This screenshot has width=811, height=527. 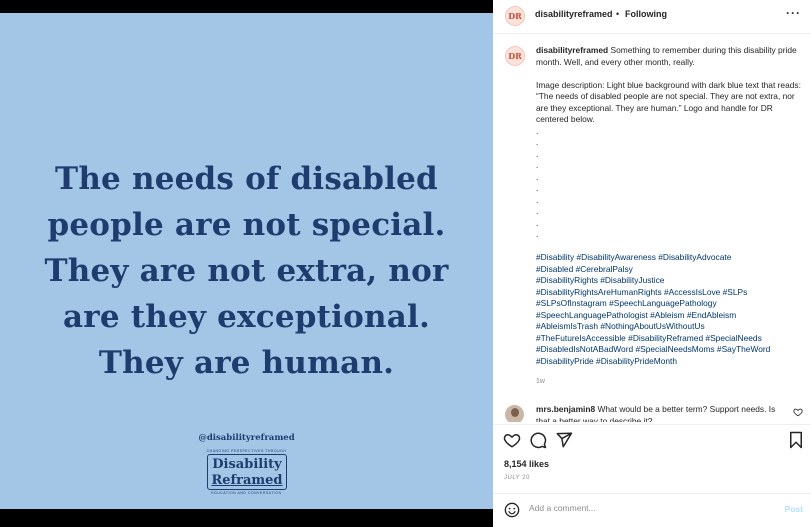 I want to click on logo-subline: EDUCATION AND CONVERSATION, so click(x=246, y=493).